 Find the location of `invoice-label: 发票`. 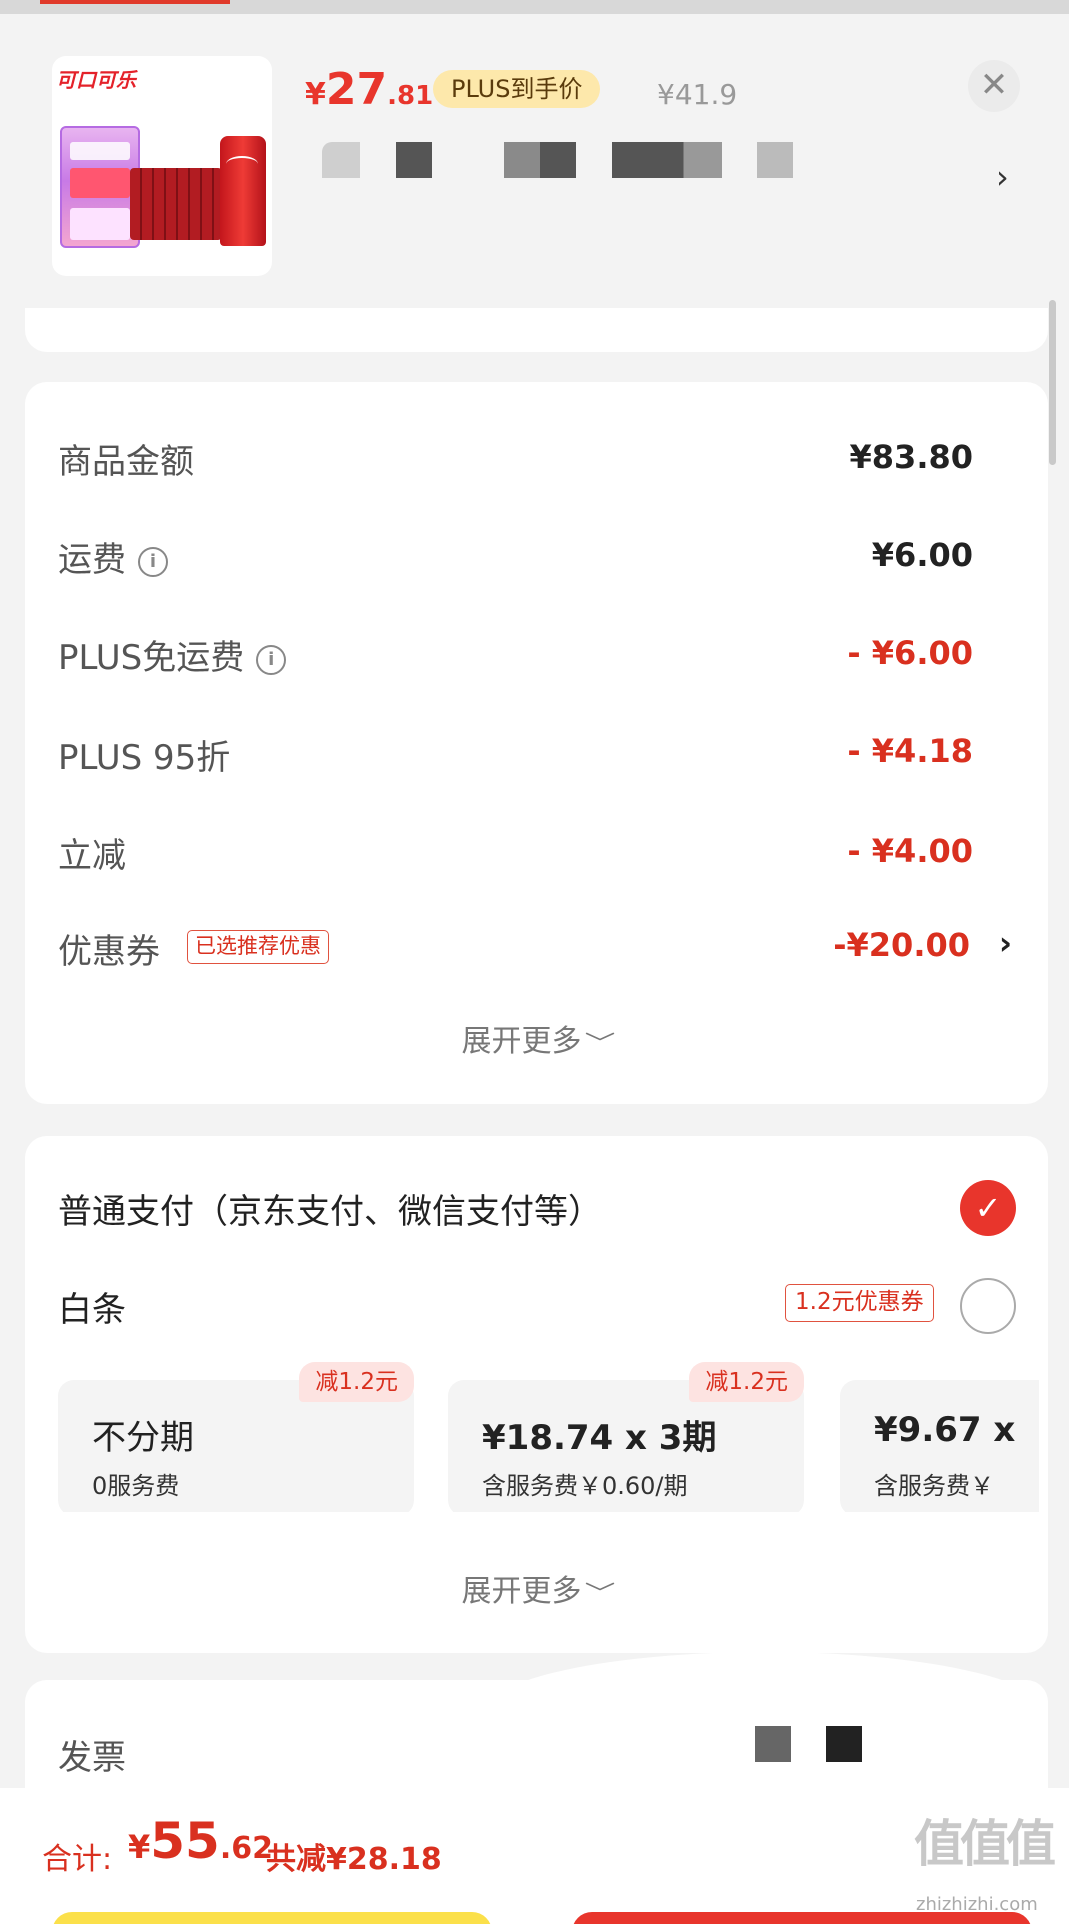

invoice-label: 发票 is located at coordinates (92, 1758).